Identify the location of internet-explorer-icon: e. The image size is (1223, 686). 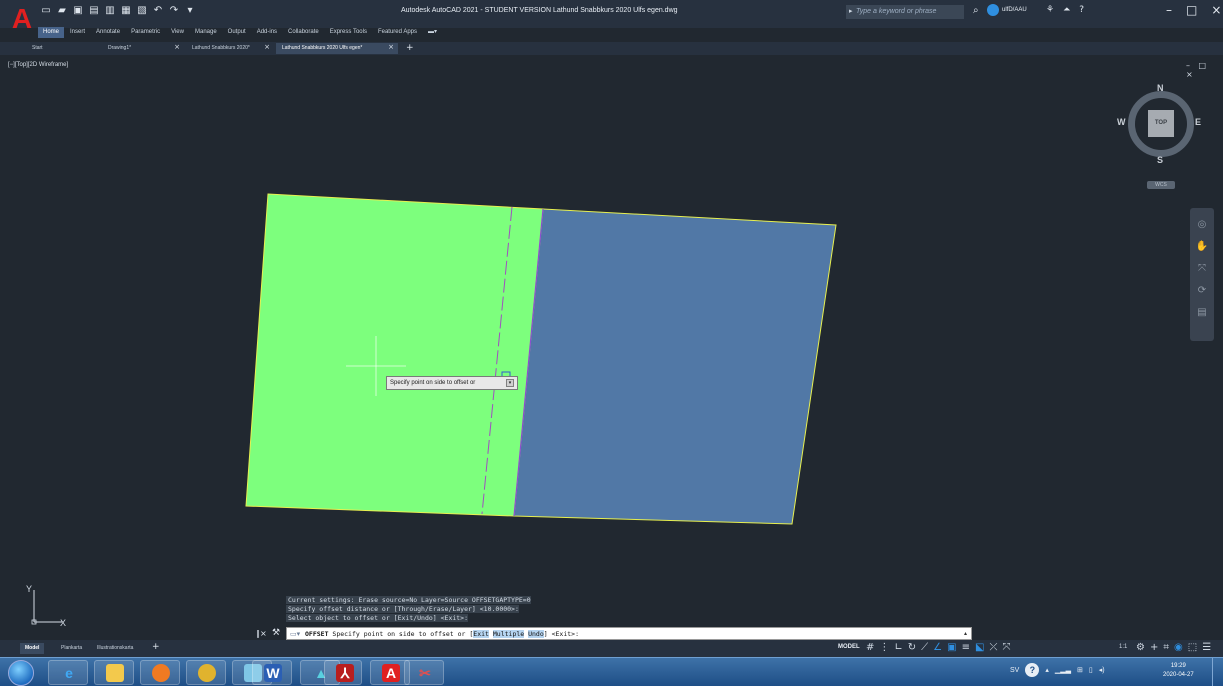
(69, 673).